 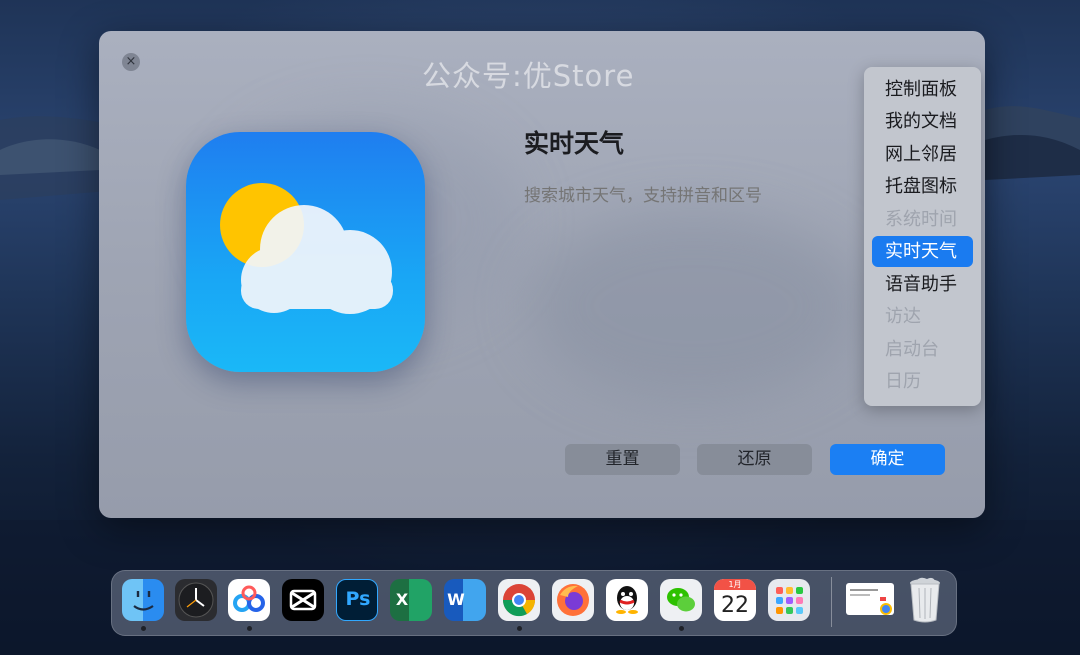 What do you see at coordinates (627, 600) in the screenshot?
I see `qq-icon` at bounding box center [627, 600].